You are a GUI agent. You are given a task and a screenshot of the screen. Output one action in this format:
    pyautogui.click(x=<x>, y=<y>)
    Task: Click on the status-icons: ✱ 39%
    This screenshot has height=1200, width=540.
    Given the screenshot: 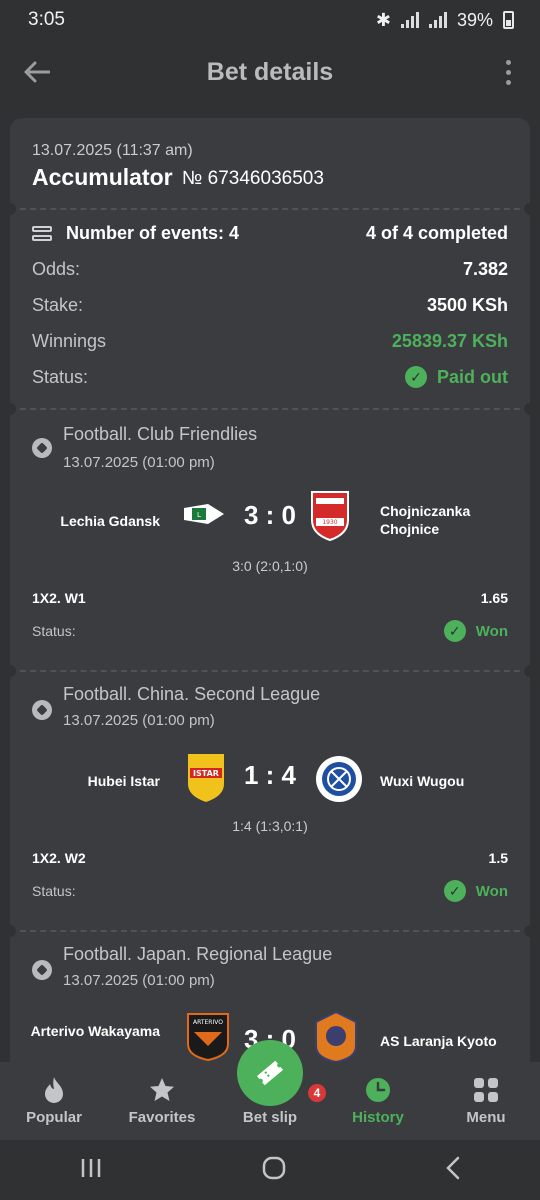 What is the action you would take?
    pyautogui.click(x=445, y=20)
    